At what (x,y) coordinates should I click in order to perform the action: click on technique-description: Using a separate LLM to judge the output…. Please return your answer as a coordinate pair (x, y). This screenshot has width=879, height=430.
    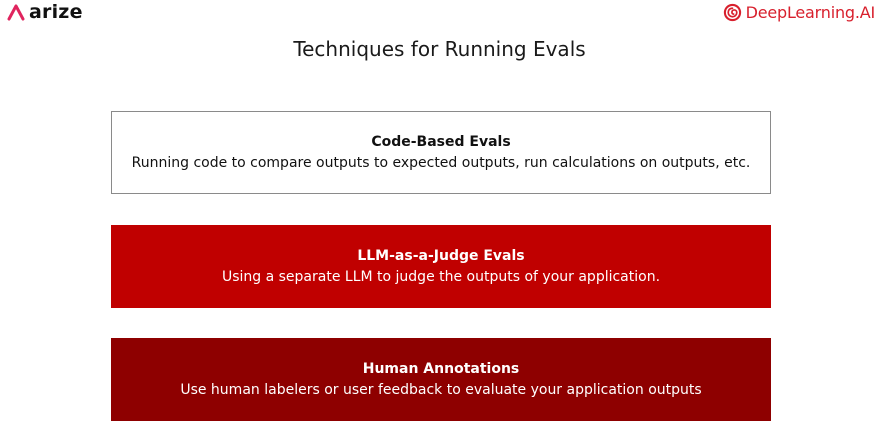
    Looking at the image, I should click on (441, 276).